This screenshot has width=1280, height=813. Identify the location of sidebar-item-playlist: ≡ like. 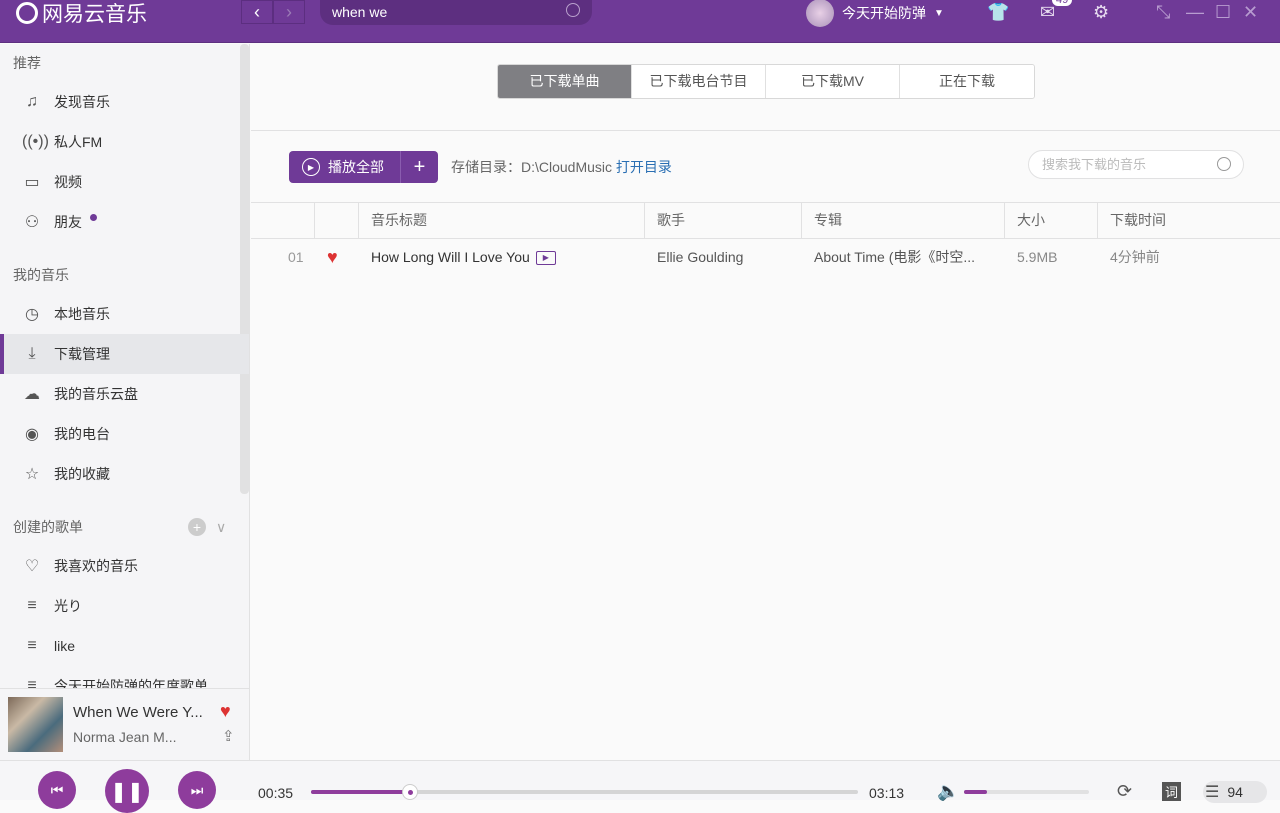
(124, 646).